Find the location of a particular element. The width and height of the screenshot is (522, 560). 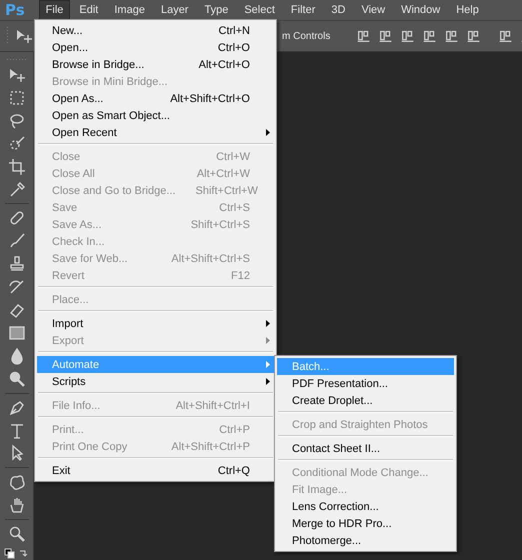

move-tool-icon is located at coordinates (24, 36).